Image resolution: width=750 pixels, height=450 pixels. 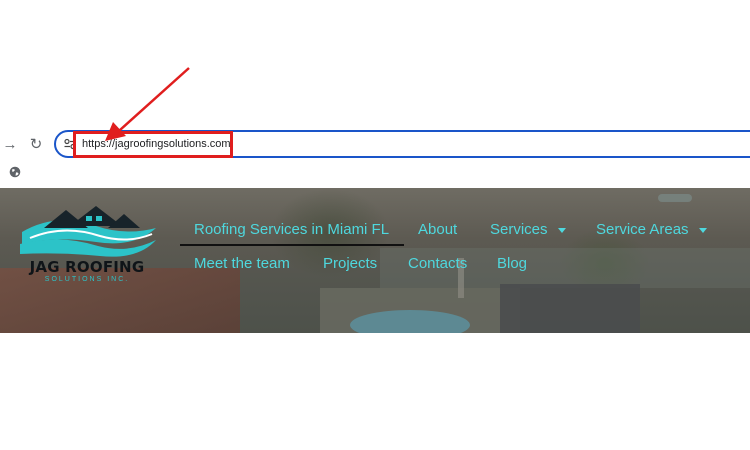 What do you see at coordinates (642, 229) in the screenshot?
I see `menu-item-service-areas-label: Service Areas` at bounding box center [642, 229].